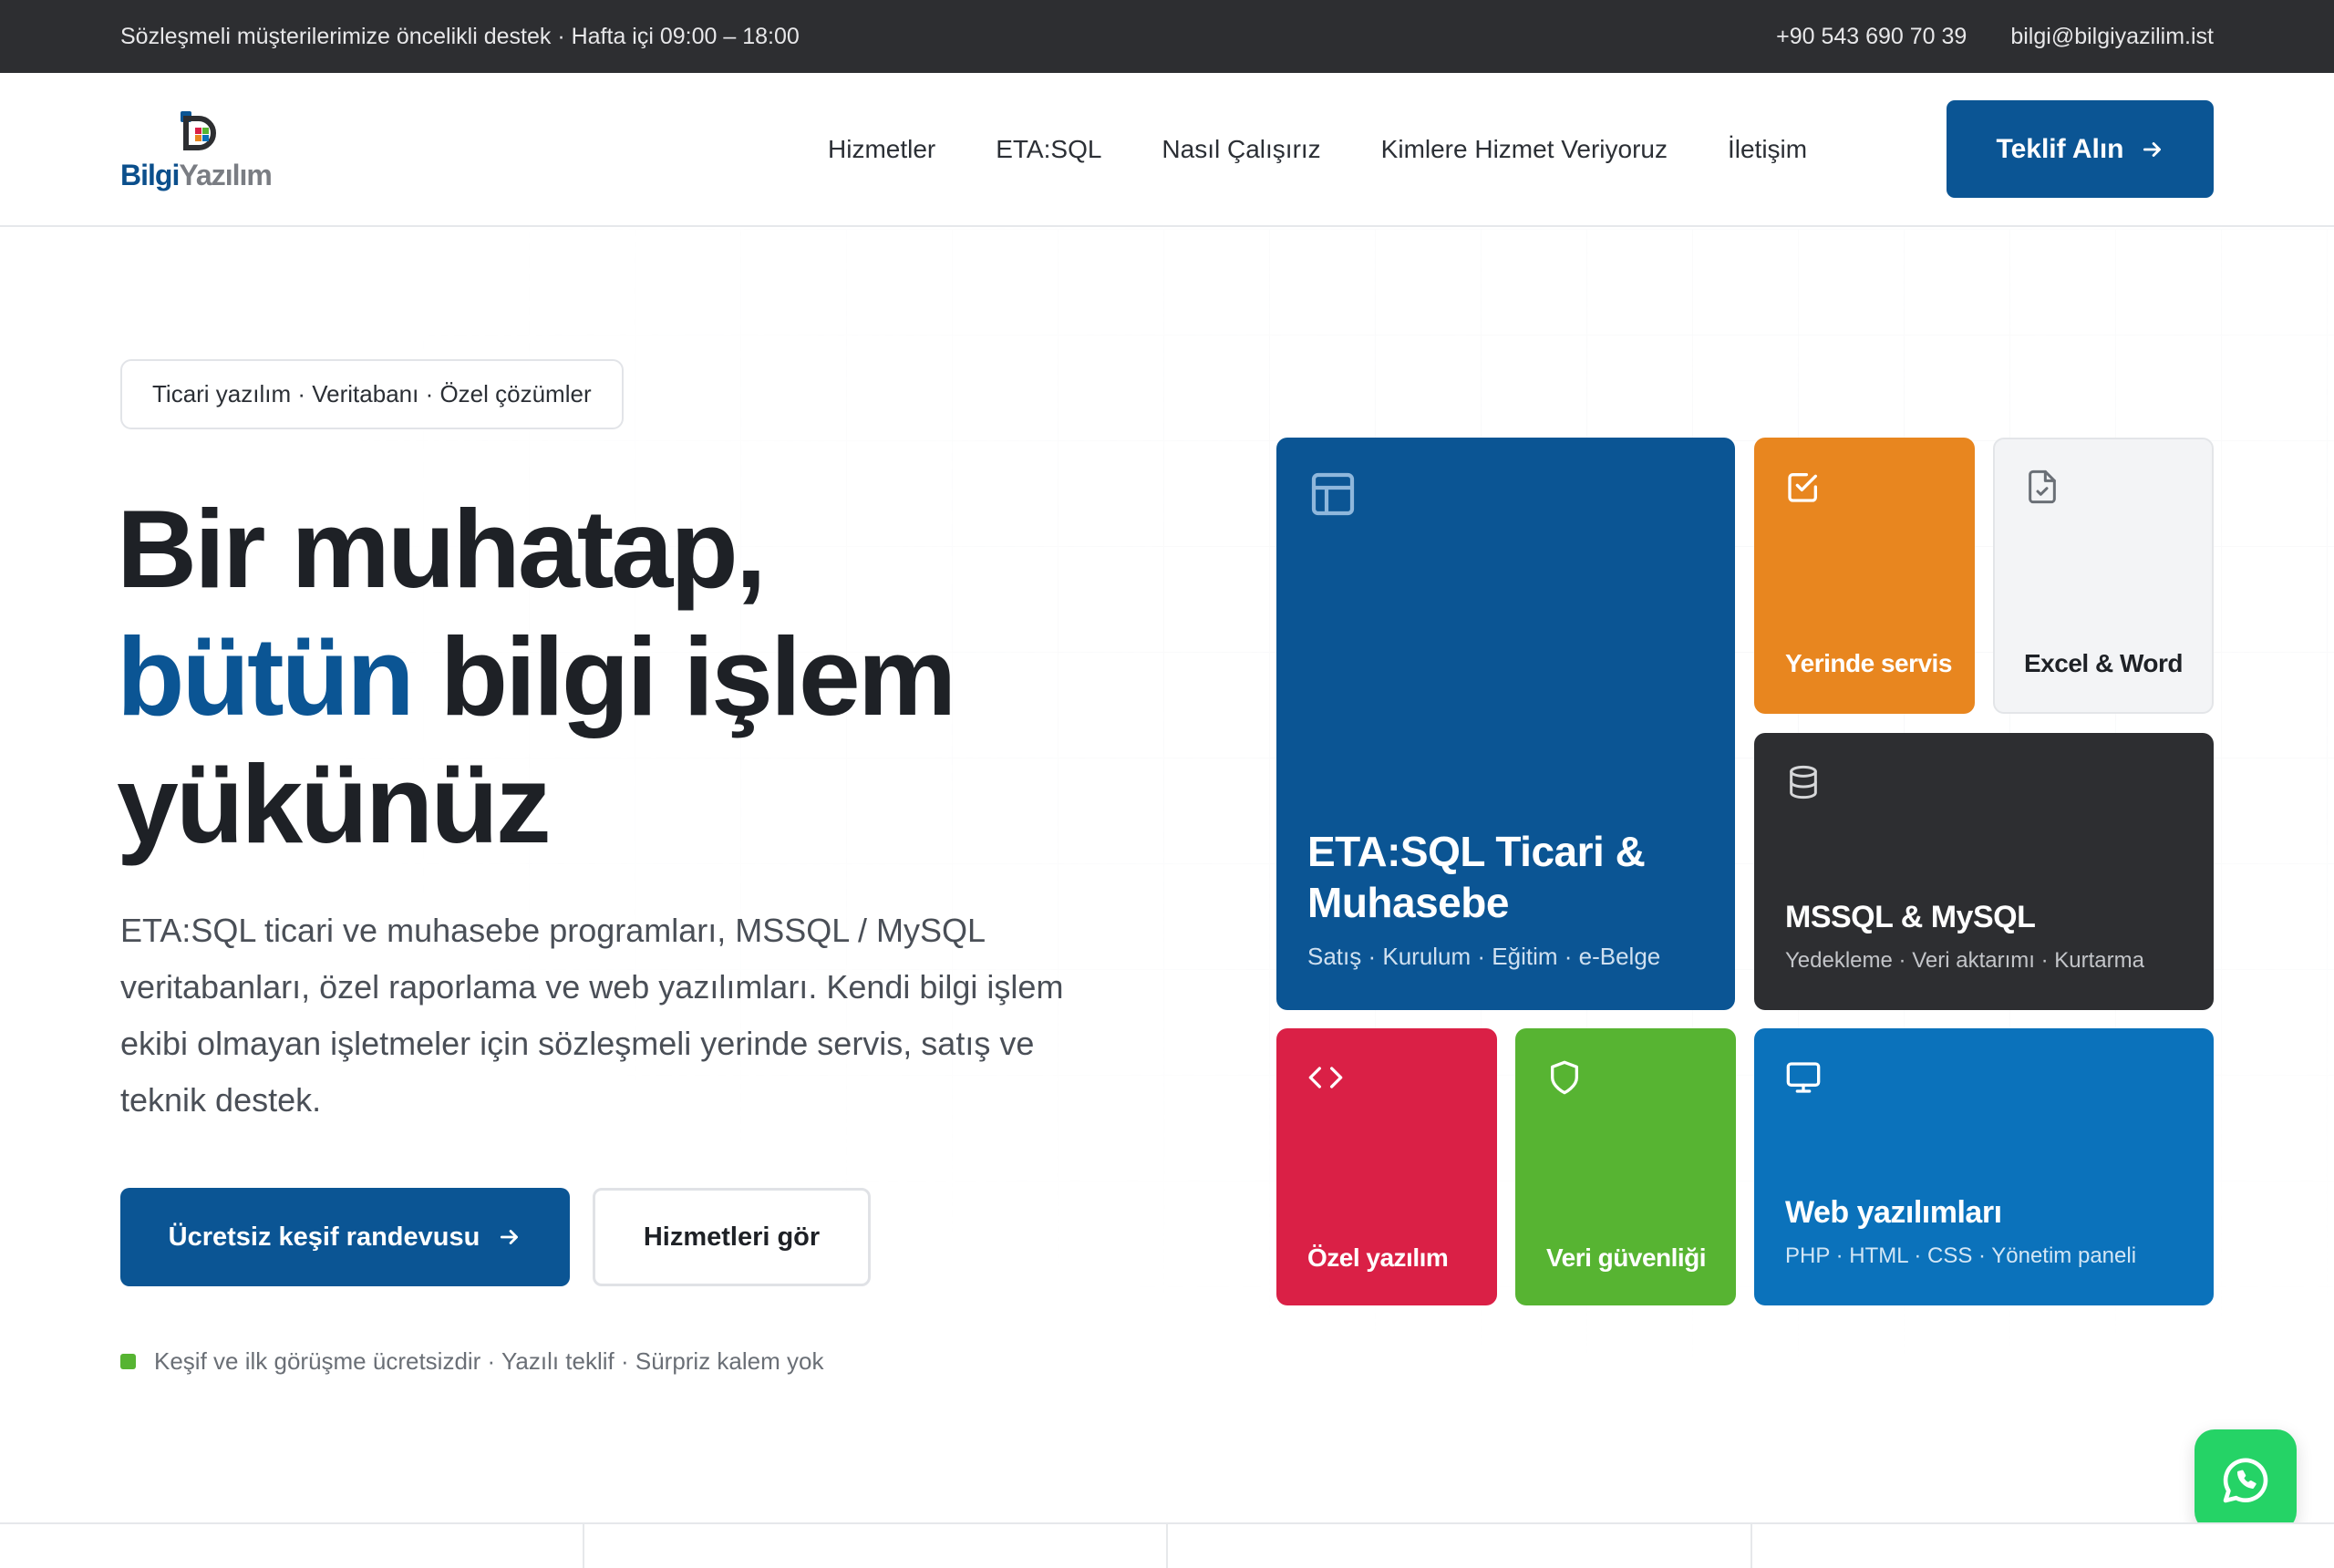 The image size is (2334, 1568). Describe the element at coordinates (1869, 663) in the screenshot. I see `tile-yerinde-title: Yerinde servis` at that location.